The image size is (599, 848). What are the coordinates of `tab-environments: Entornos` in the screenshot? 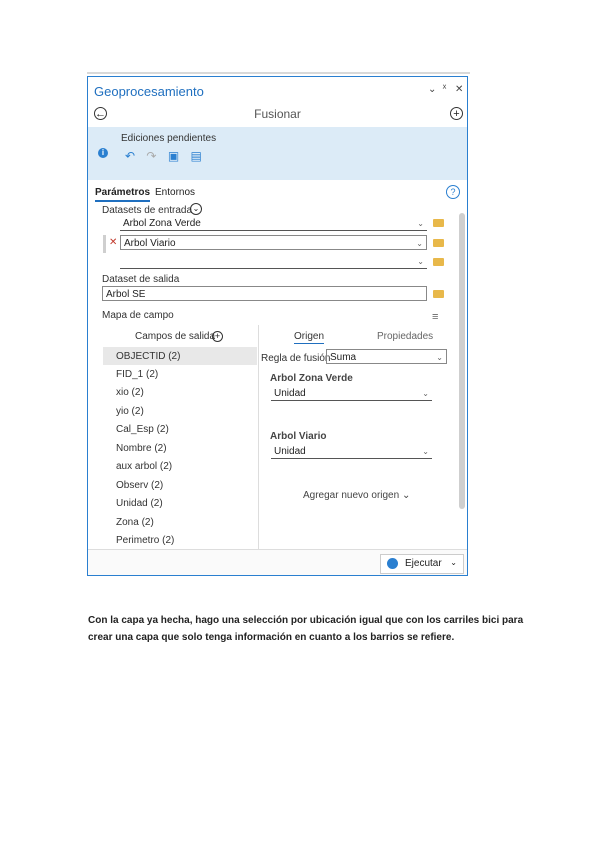 It's located at (175, 192).